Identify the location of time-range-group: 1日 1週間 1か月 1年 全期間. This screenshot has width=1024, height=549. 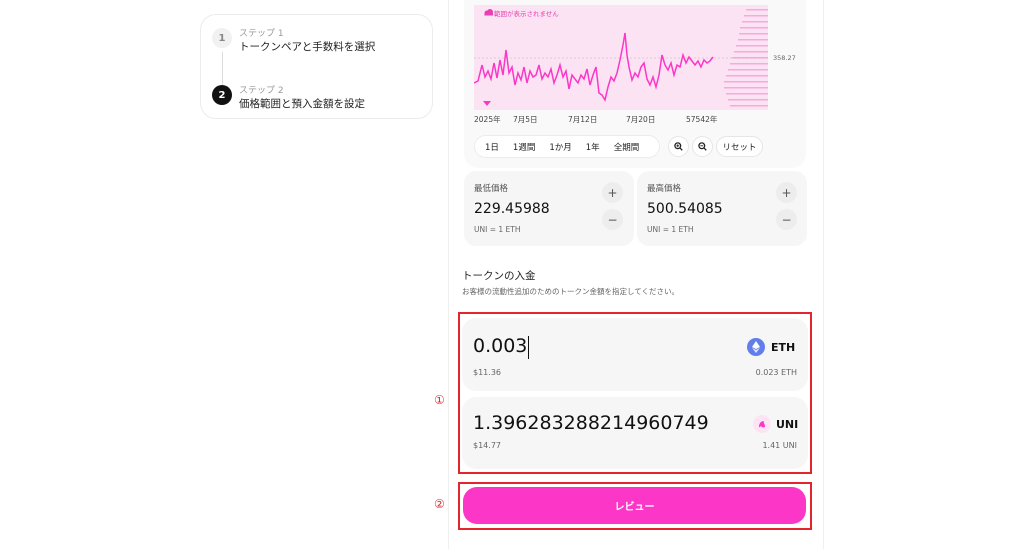
(567, 146).